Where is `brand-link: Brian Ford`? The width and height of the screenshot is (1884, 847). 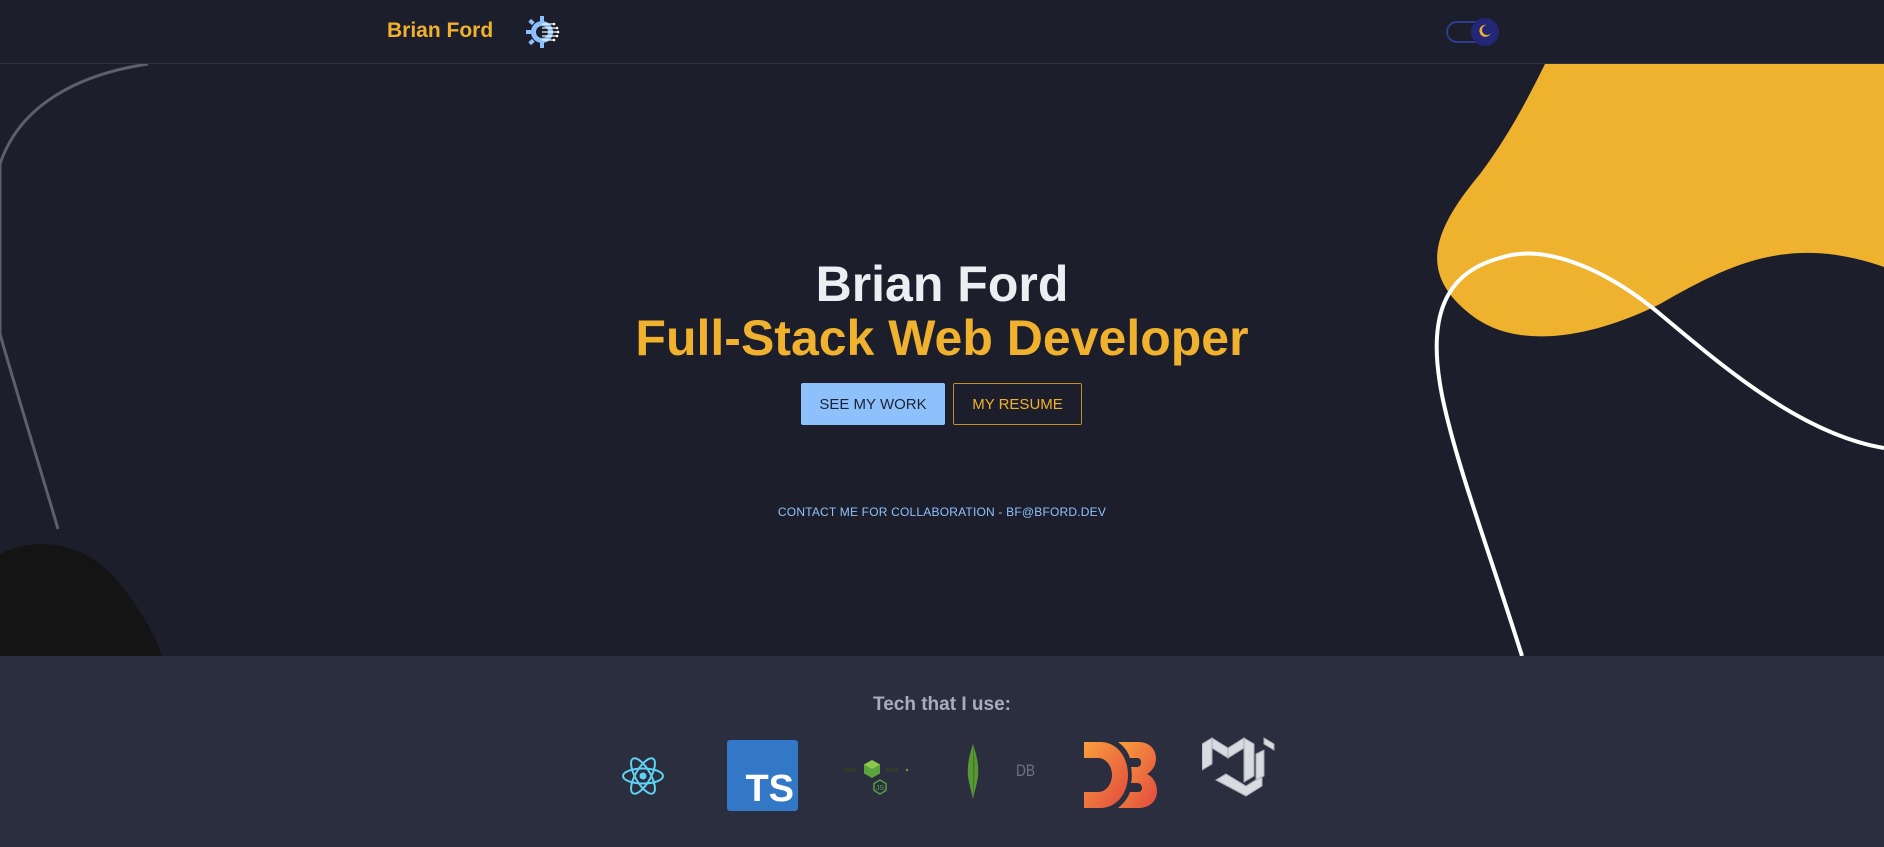
brand-link: Brian Ford is located at coordinates (440, 31).